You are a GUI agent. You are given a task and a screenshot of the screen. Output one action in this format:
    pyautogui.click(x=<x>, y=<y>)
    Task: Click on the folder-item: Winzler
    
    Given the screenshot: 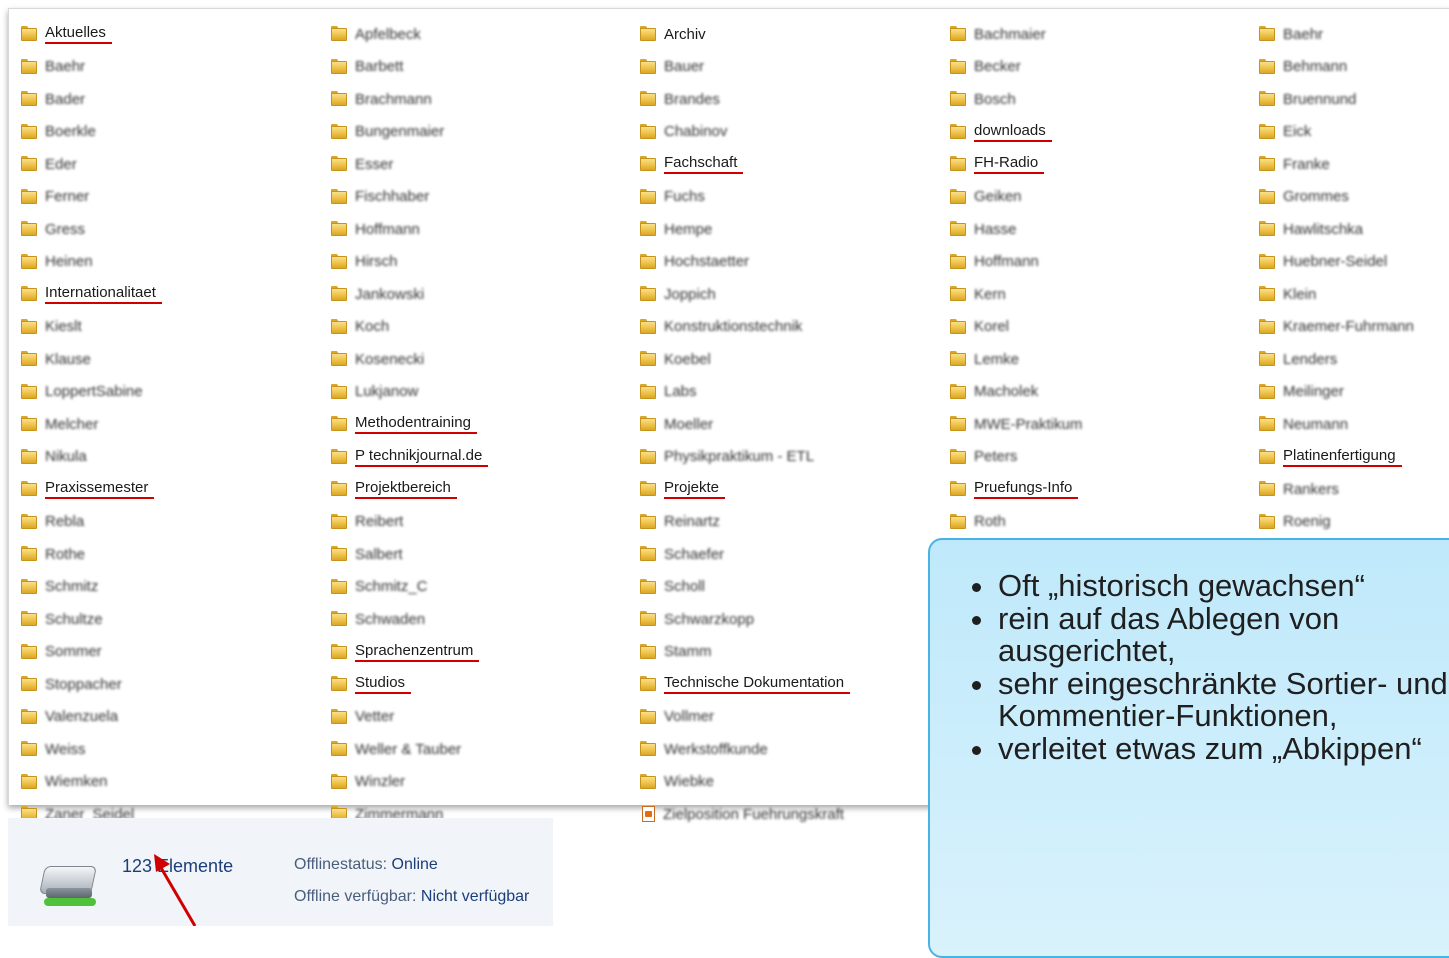 What is the action you would take?
    pyautogui.click(x=481, y=782)
    